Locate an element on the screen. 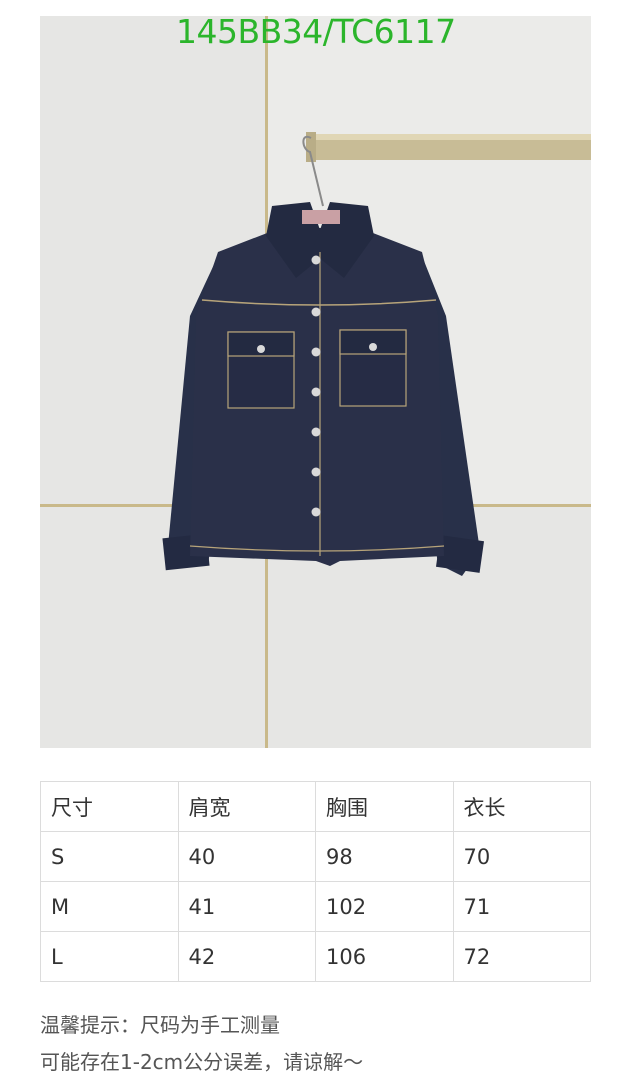 The height and width of the screenshot is (1080, 631). header-cell: 胸围 is located at coordinates (384, 806).